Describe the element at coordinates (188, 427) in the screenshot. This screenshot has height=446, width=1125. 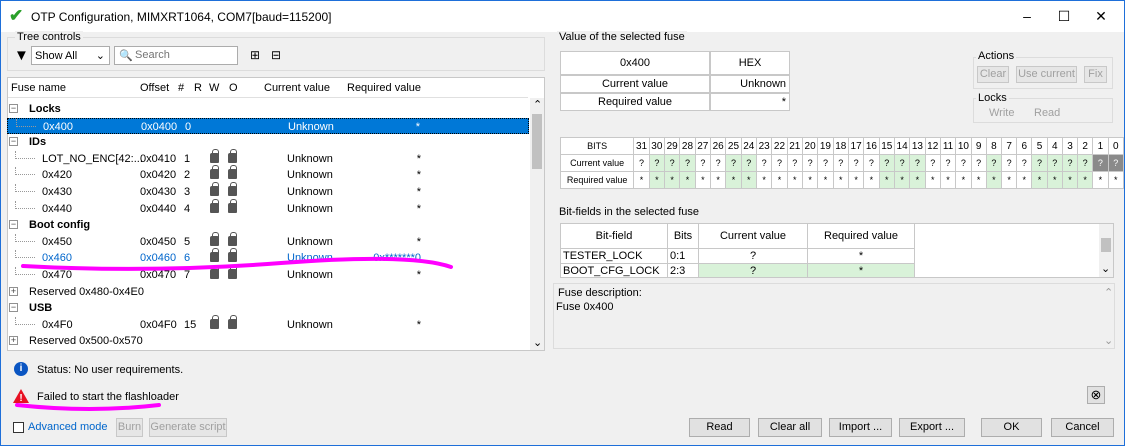
I see `generate-script-button: Generate script` at that location.